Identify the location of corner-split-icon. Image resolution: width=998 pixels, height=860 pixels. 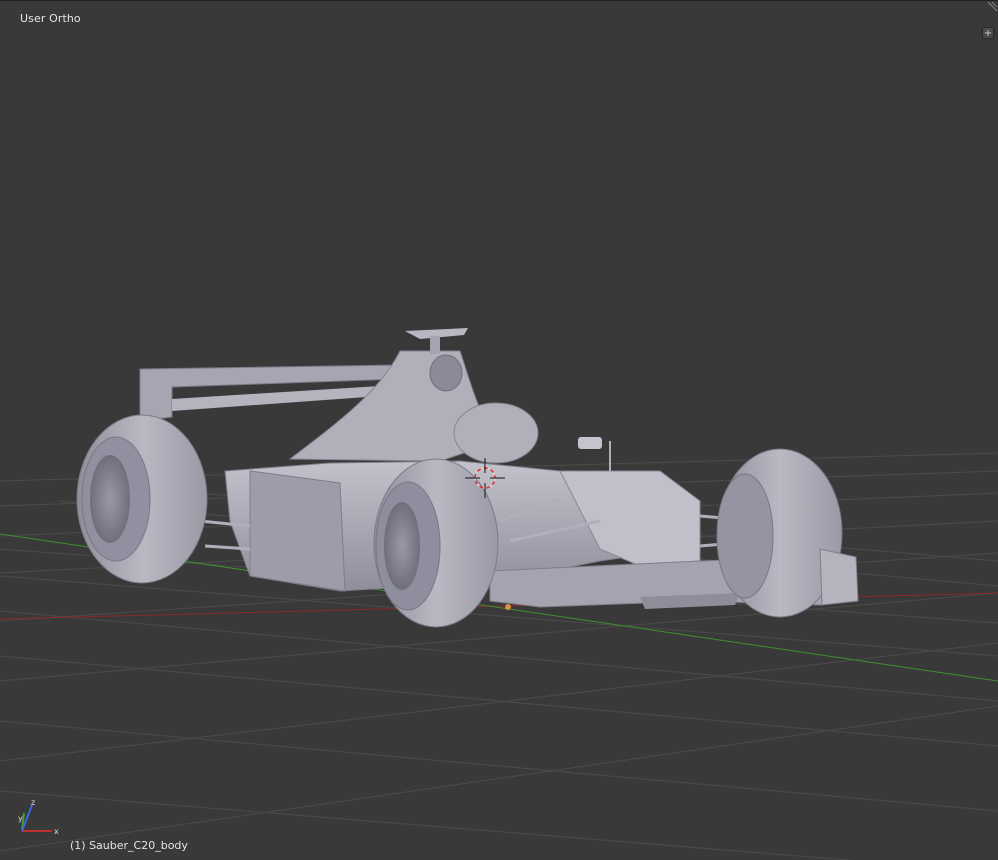
(991, 8).